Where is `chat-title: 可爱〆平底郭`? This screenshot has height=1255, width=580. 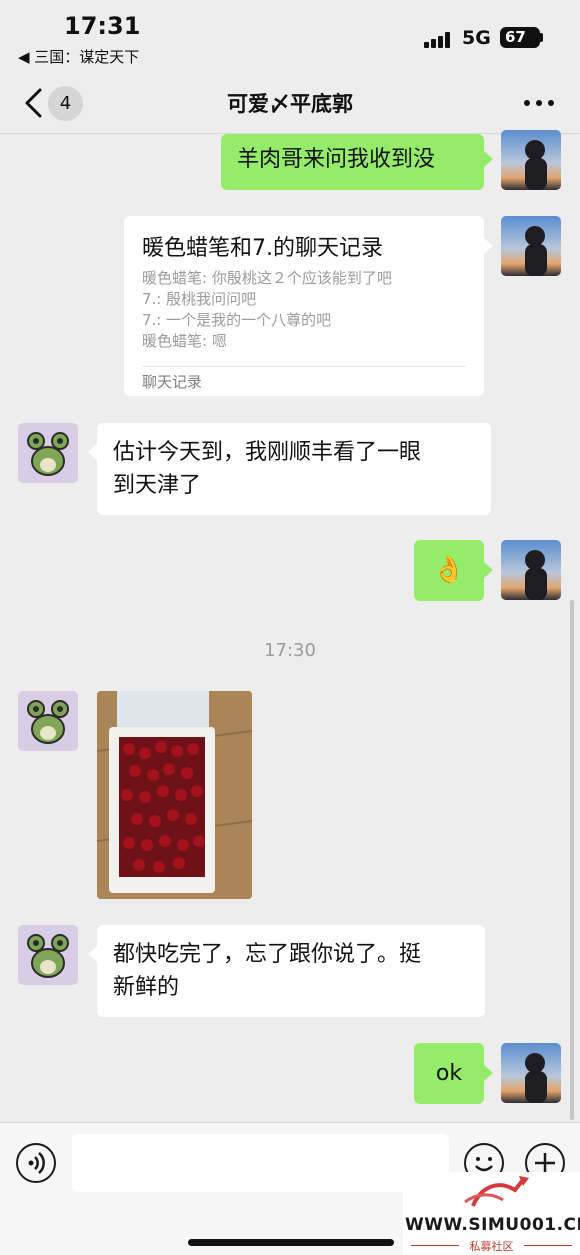
chat-title: 可爱〆平底郭 is located at coordinates (290, 104).